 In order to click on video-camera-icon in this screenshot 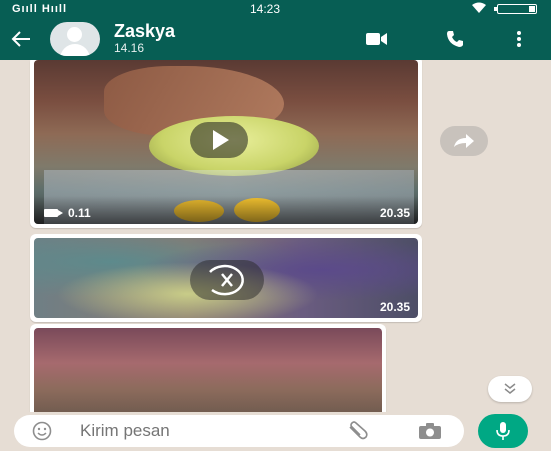, I will do `click(53, 213)`.